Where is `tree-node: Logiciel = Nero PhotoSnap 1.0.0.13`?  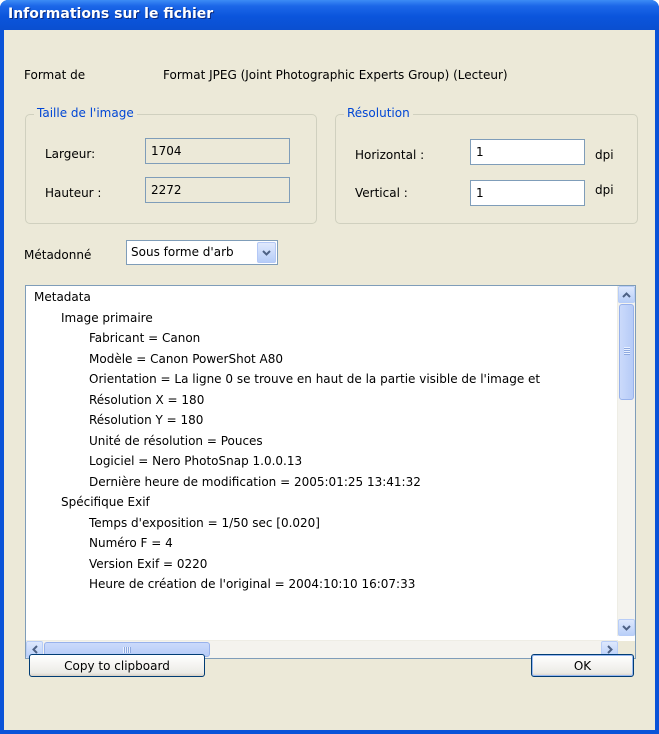 tree-node: Logiciel = Nero PhotoSnap 1.0.0.13 is located at coordinates (195, 461).